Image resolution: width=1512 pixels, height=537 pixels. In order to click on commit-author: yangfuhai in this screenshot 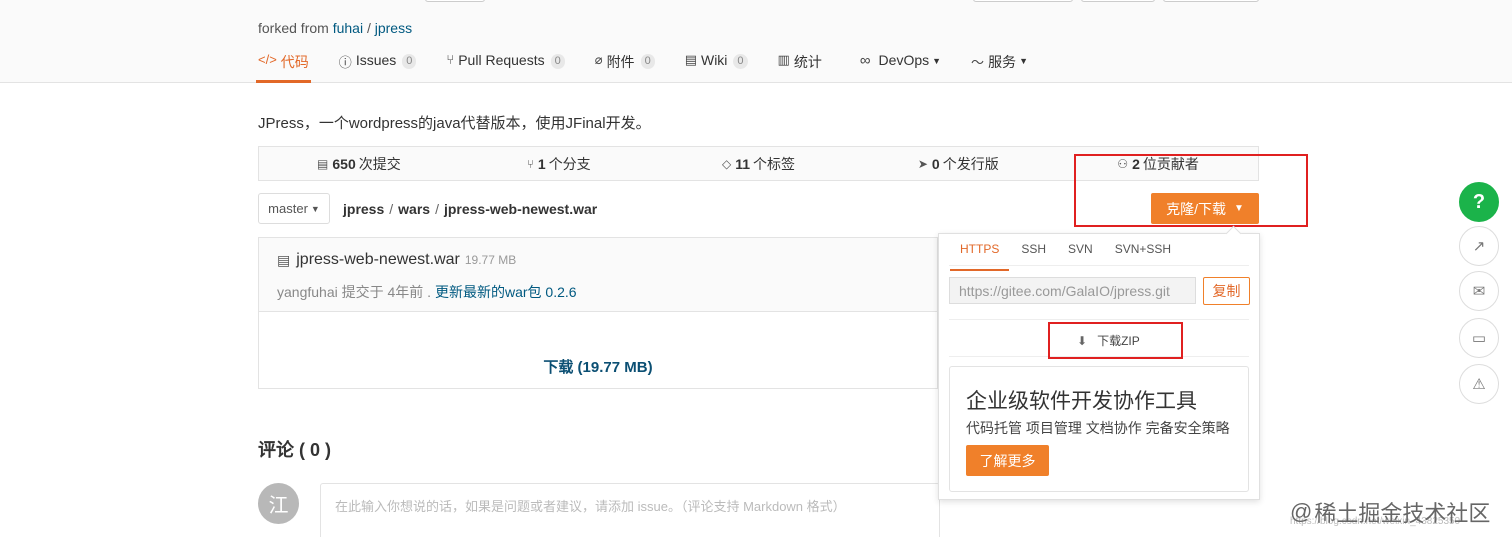, I will do `click(307, 292)`.